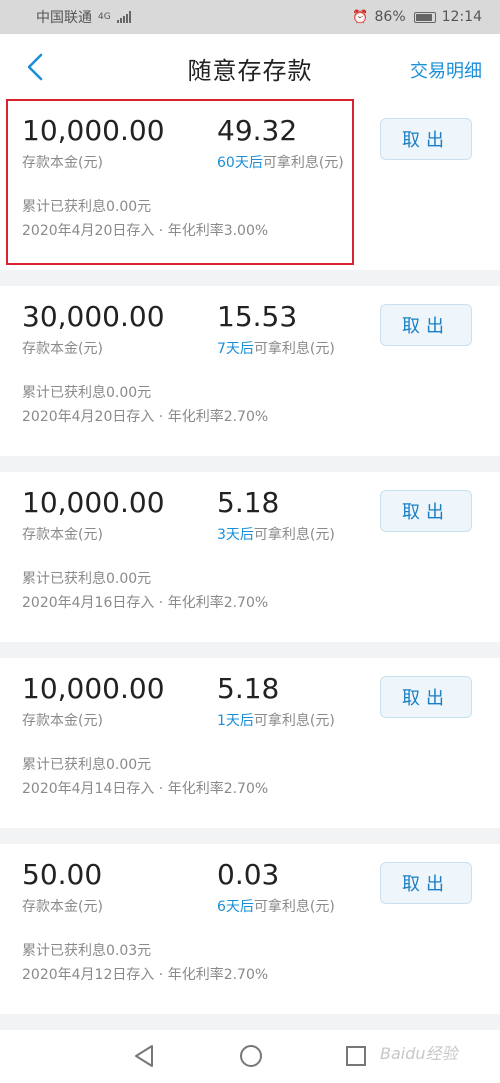 This screenshot has height=1083, width=500. What do you see at coordinates (145, 789) in the screenshot?
I see `deposit-meta: 2020年4月14日存入 · 年化利率2.70%` at bounding box center [145, 789].